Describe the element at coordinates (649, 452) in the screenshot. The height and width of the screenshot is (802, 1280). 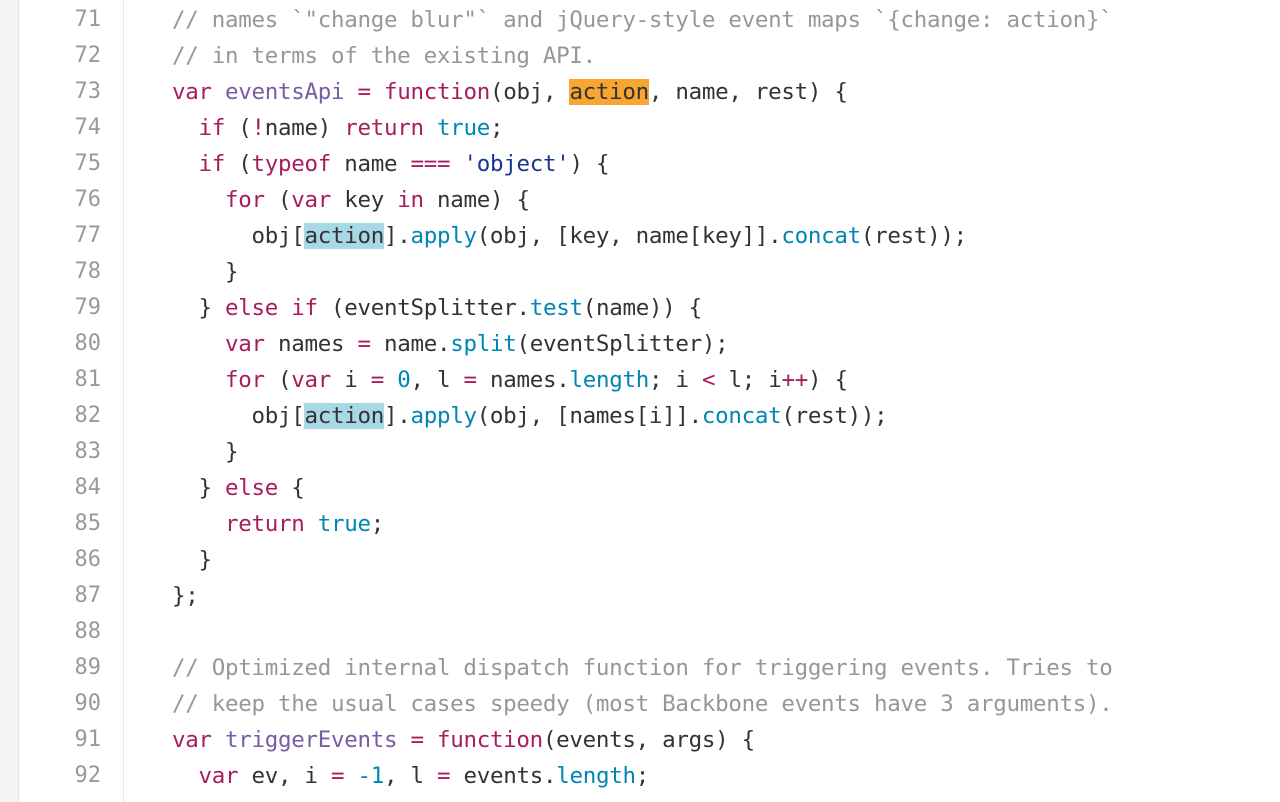
I see `code-line: 83 }` at that location.